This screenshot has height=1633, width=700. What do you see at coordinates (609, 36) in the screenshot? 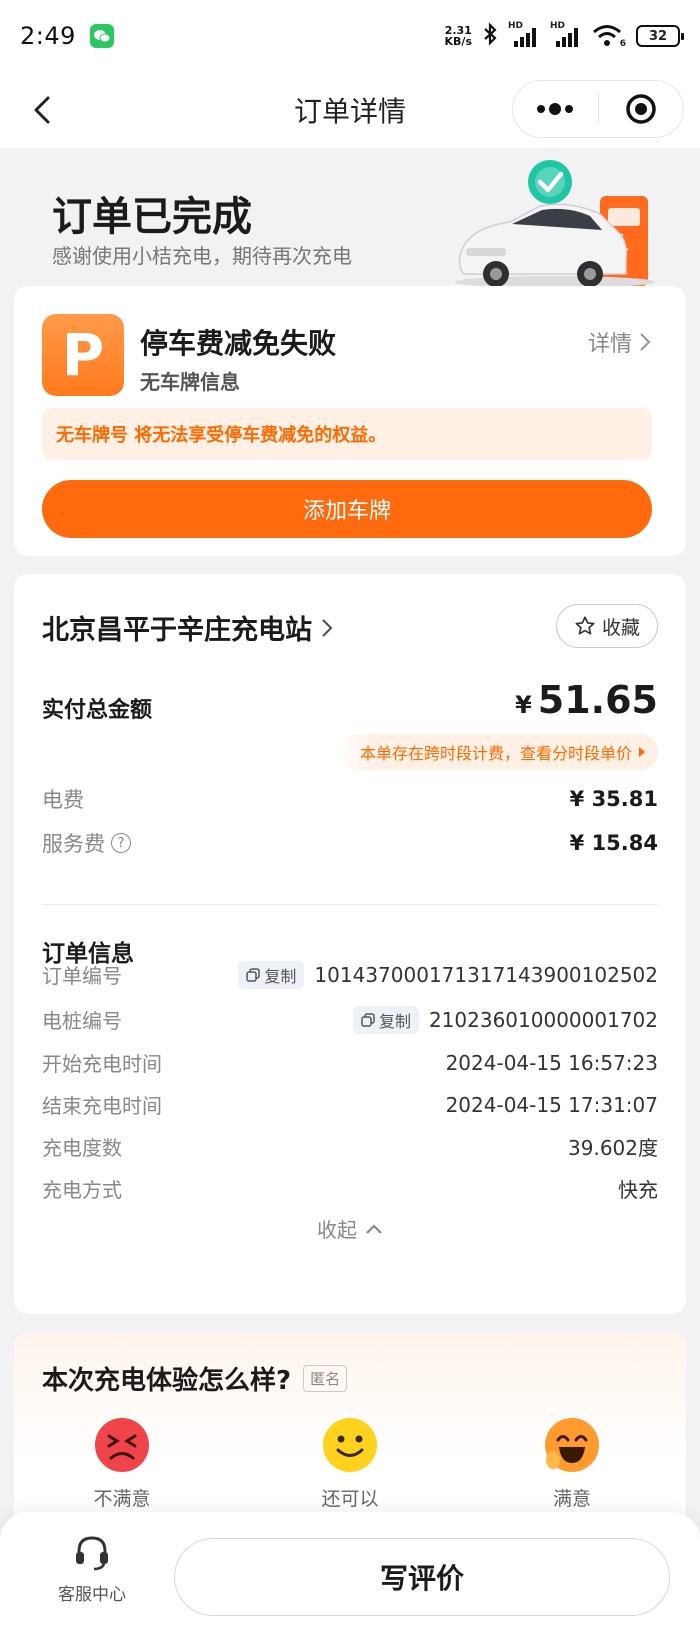
I see `wifi-icon: 6` at bounding box center [609, 36].